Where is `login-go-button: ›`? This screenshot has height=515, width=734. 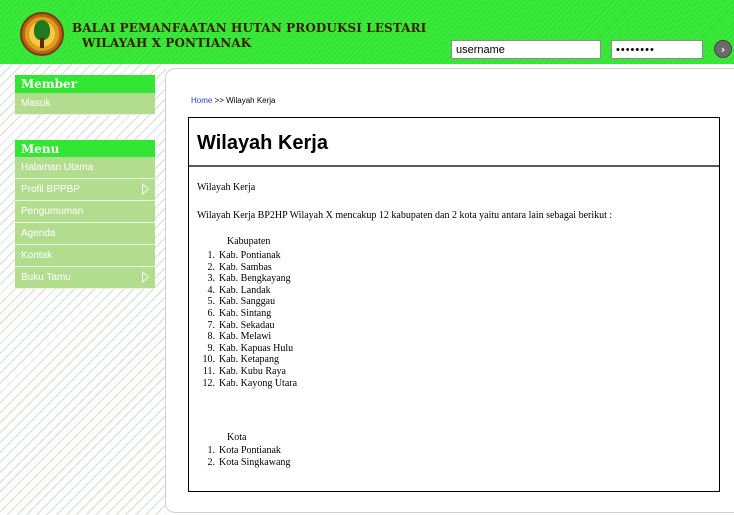
login-go-button: › is located at coordinates (723, 49).